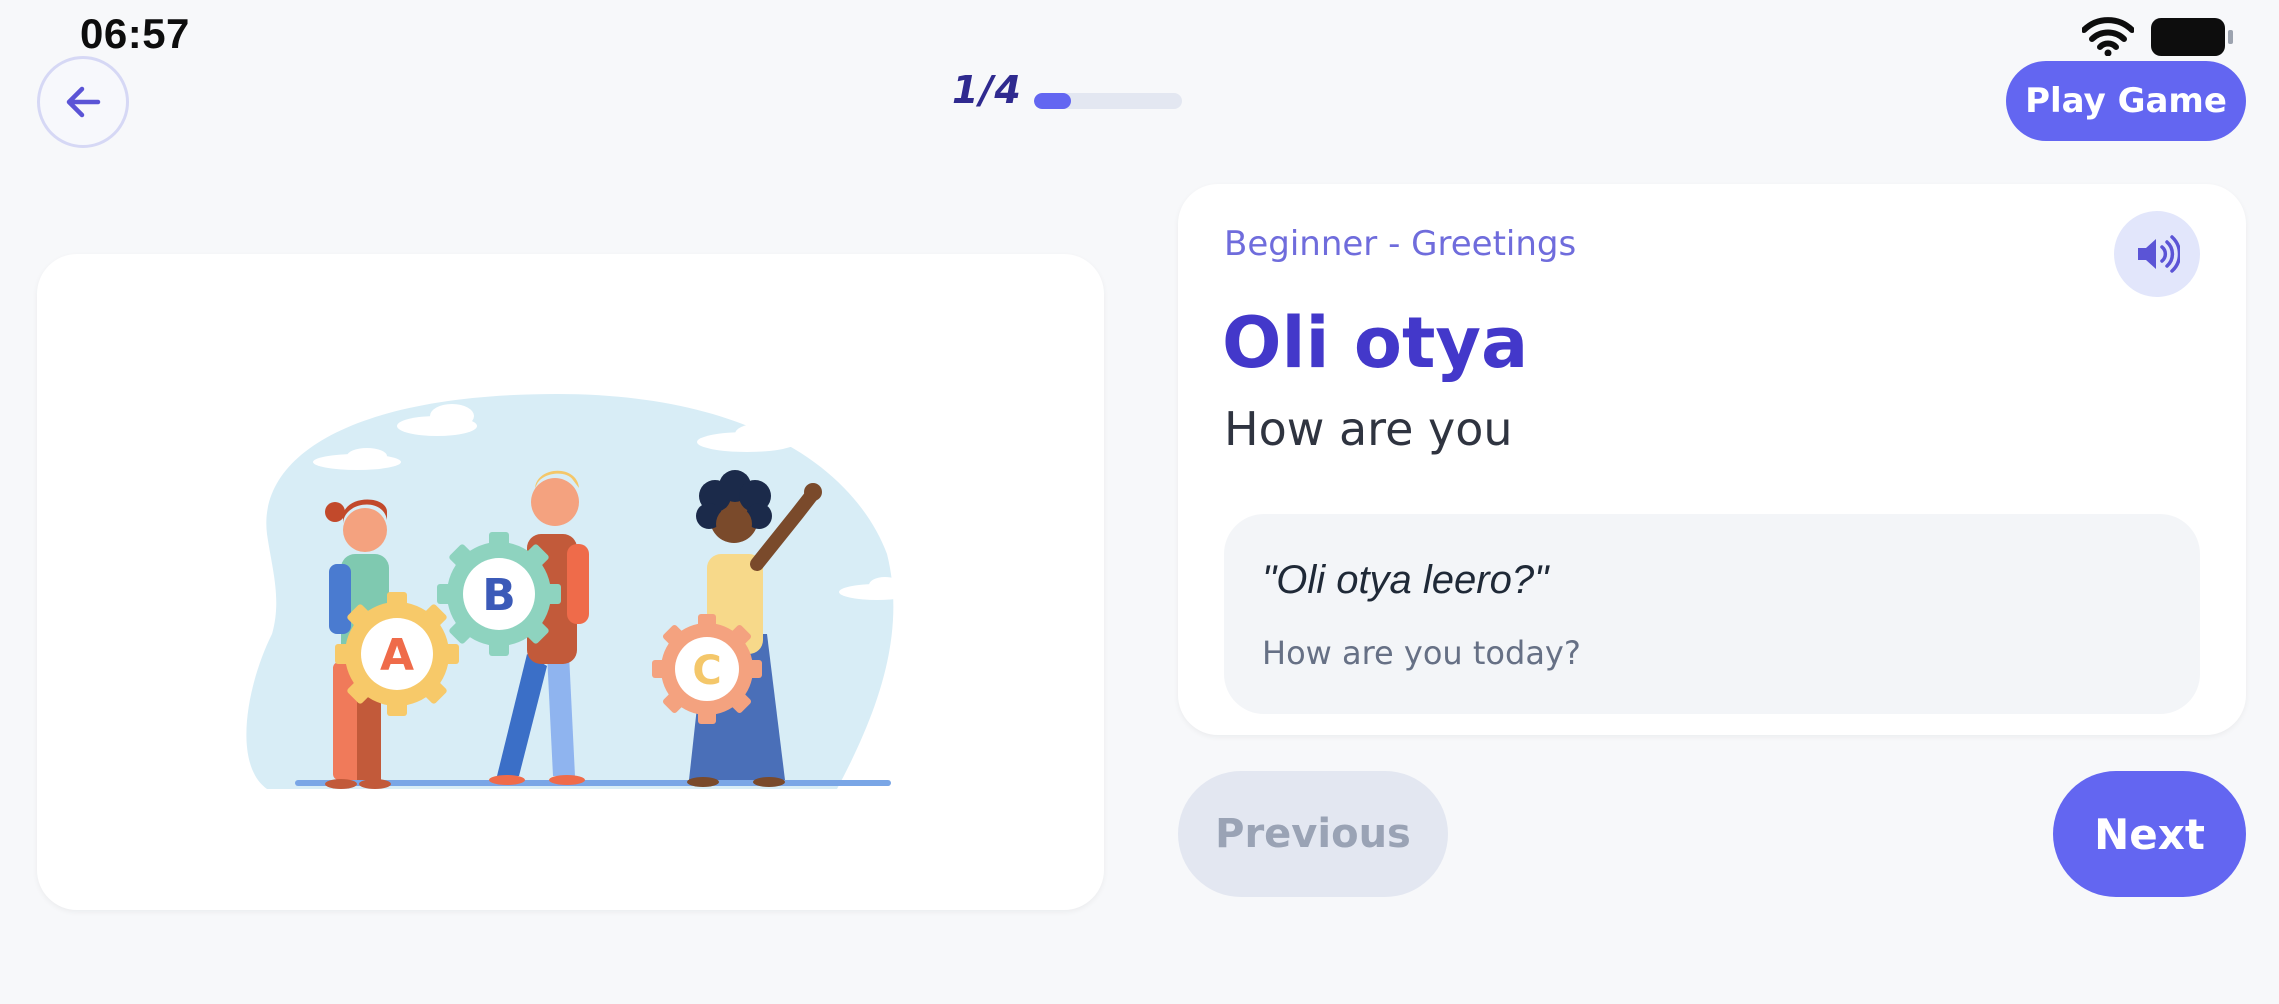 This screenshot has height=1004, width=2279. What do you see at coordinates (499, 595) in the screenshot?
I see `gear-letter-b: B` at bounding box center [499, 595].